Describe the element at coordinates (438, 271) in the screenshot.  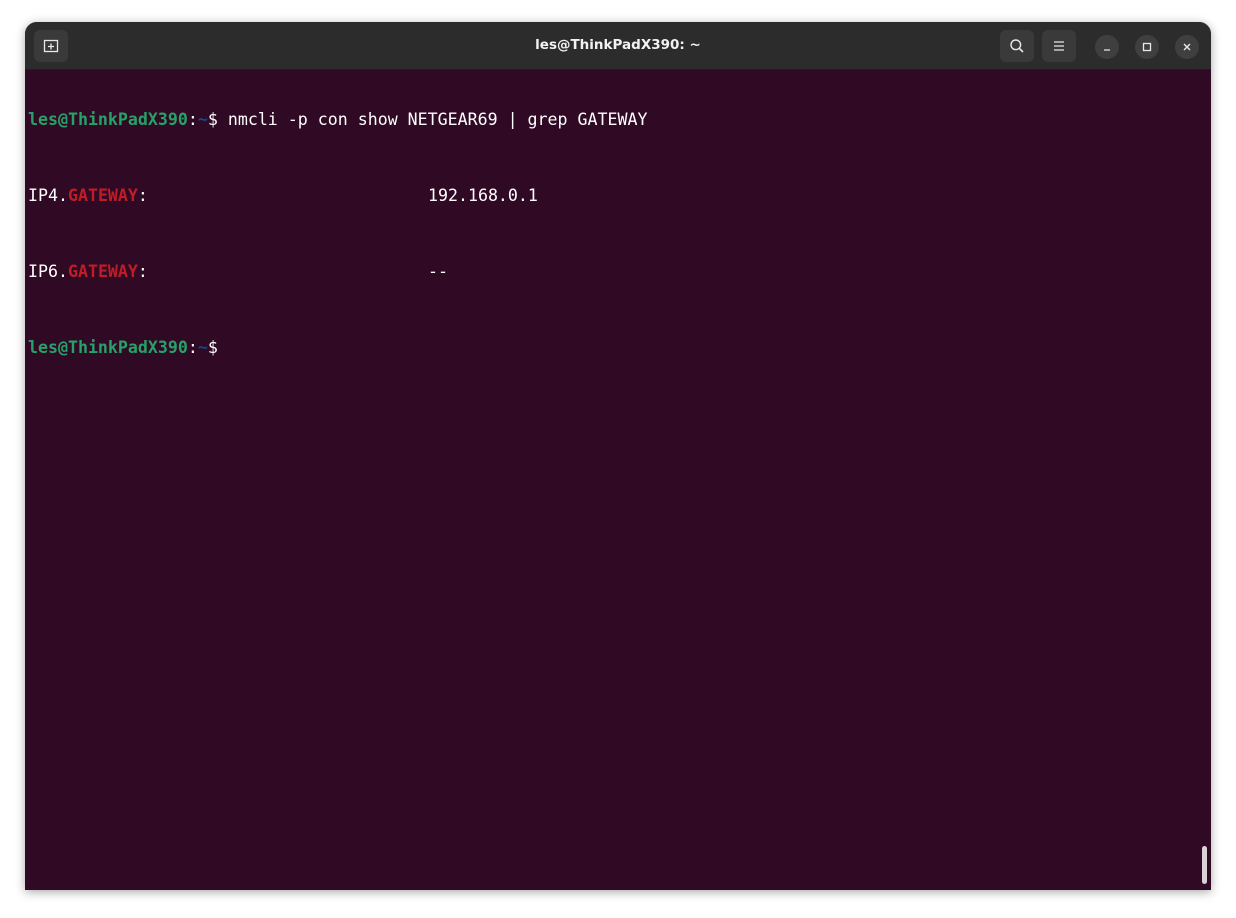
I see `output-value: --` at that location.